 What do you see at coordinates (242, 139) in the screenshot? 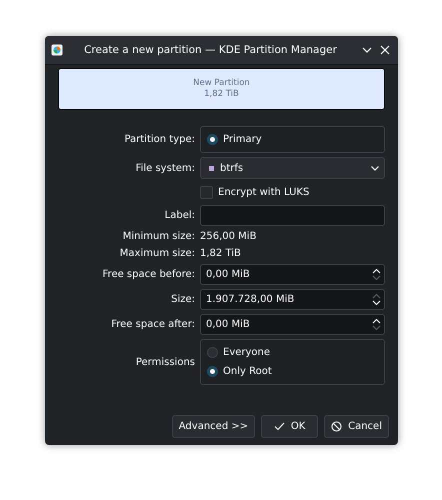
I see `radio-label: Primary` at bounding box center [242, 139].